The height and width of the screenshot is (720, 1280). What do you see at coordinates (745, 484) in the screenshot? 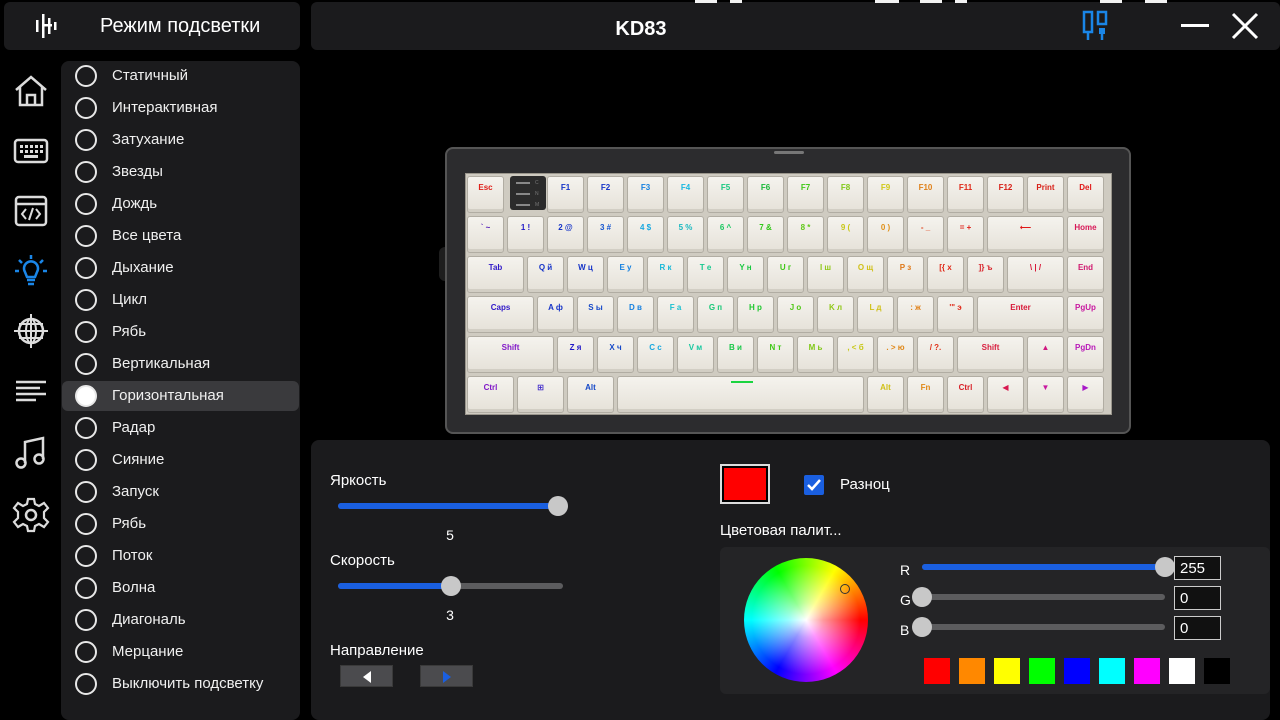
I see `color-preview` at bounding box center [745, 484].